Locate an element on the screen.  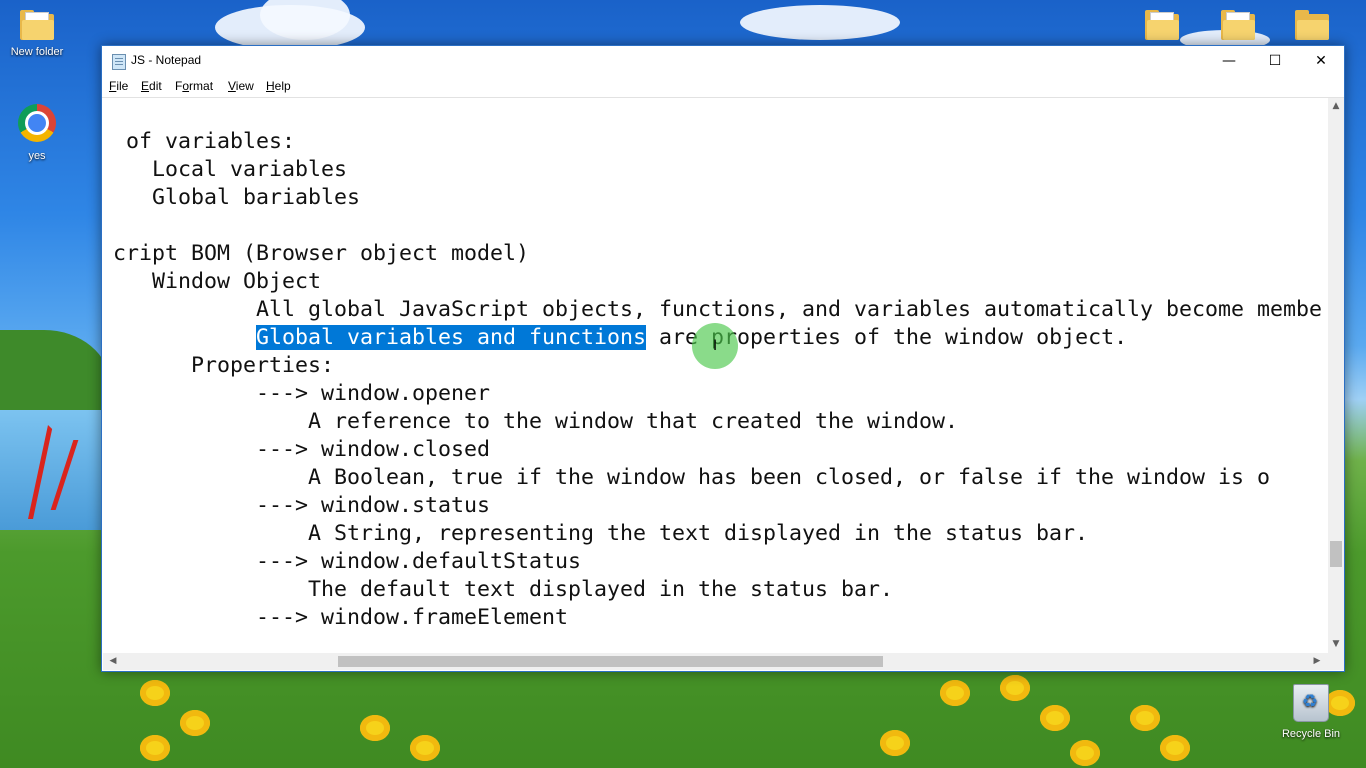
desktop-icon-new-folder: New folder is located at coordinates (37, 34).